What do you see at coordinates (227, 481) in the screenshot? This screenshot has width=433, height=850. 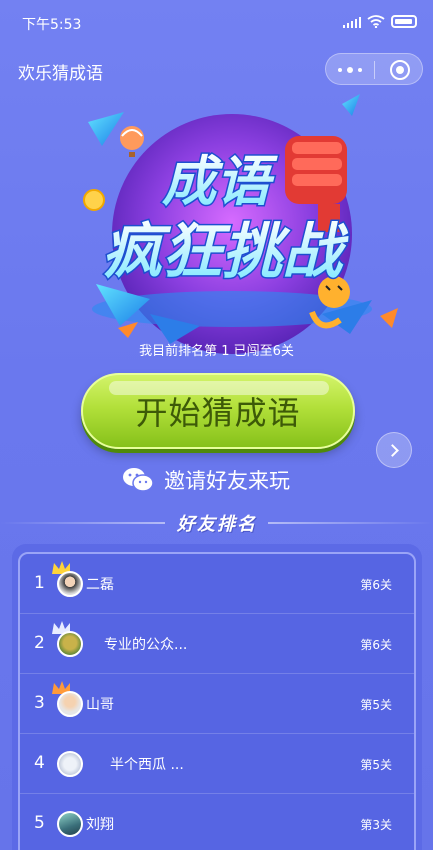 I see `invite-friends-label: 邀请好友来玩` at bounding box center [227, 481].